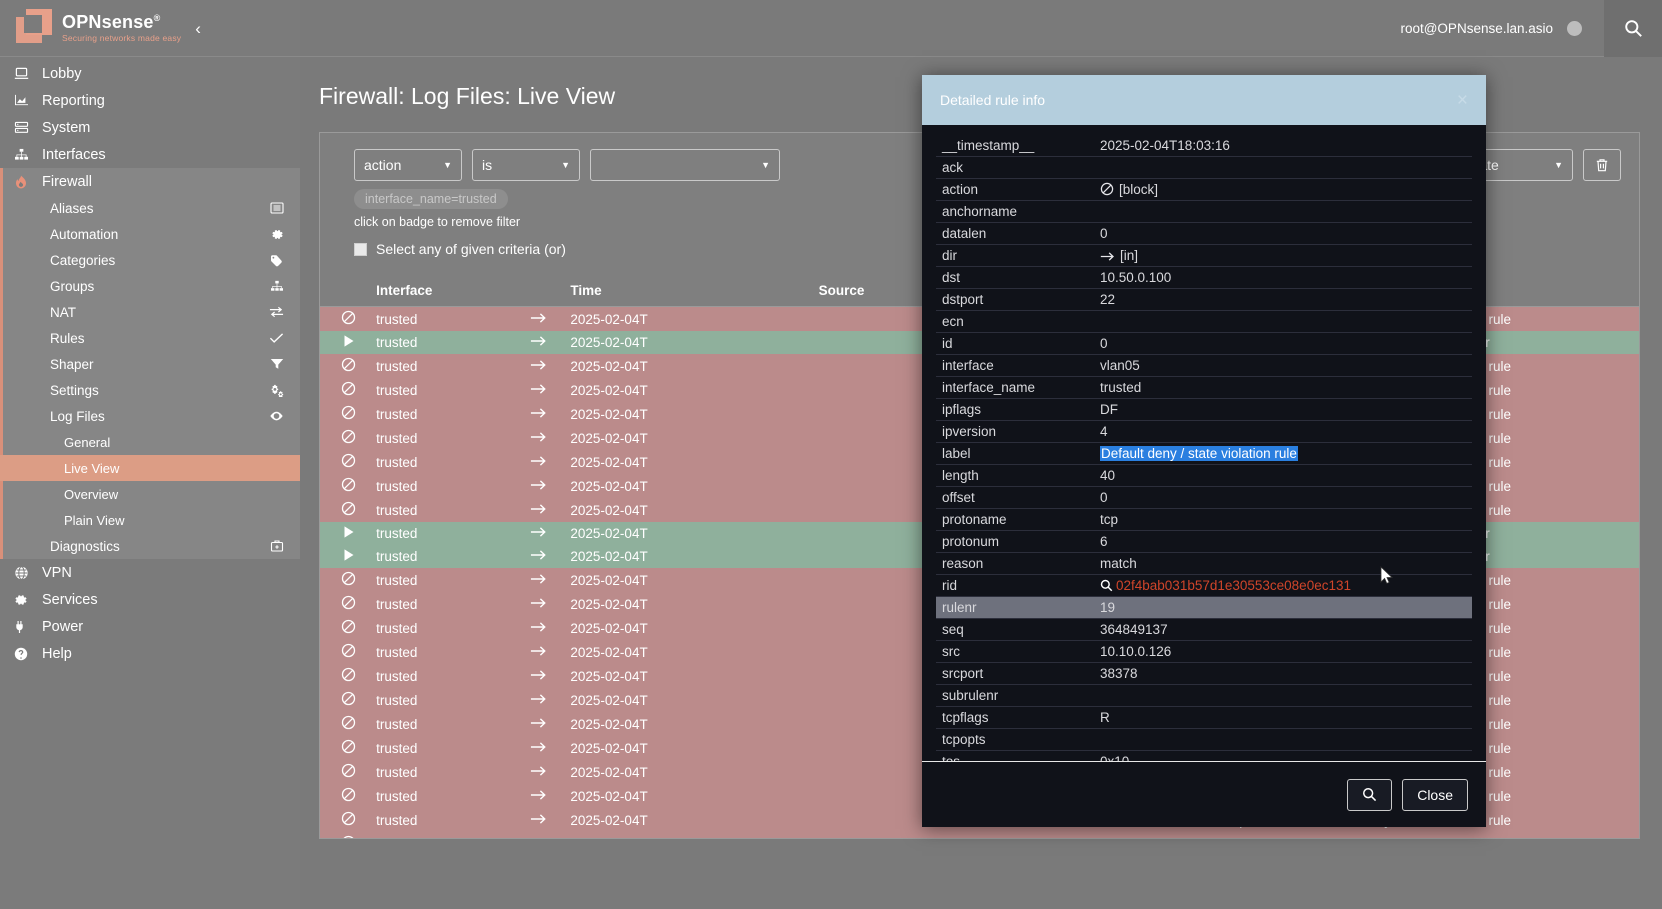 The image size is (1662, 909). I want to click on sidebar-item-categories: Categories, so click(150, 260).